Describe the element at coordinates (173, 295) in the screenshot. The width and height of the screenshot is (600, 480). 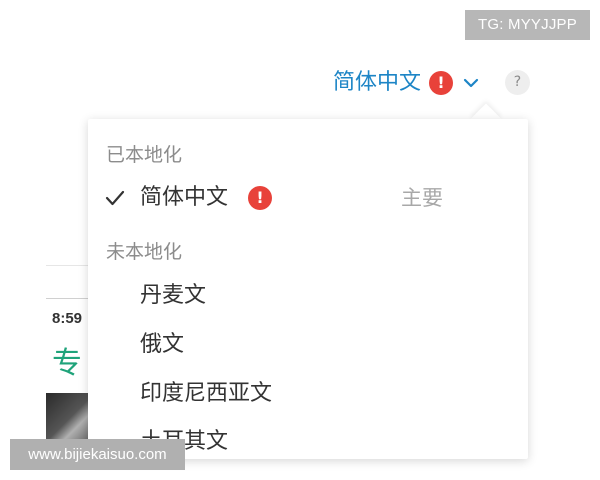
I see `language-option-label: 丹麦文` at that location.